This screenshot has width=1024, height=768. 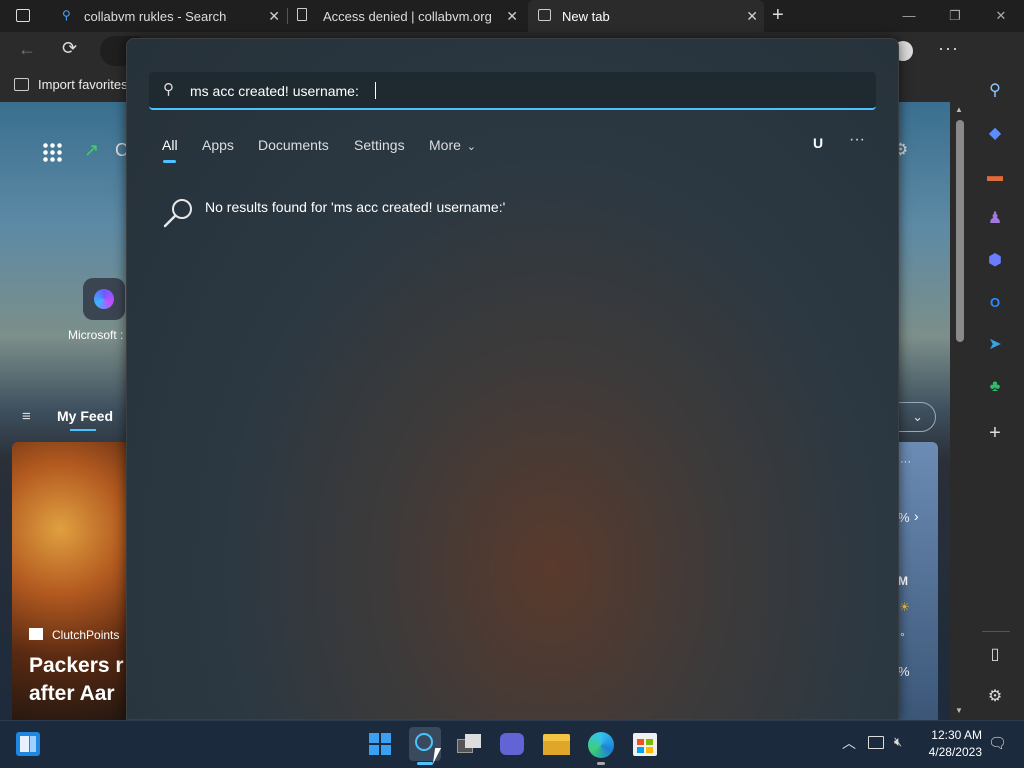 What do you see at coordinates (916, 516) in the screenshot?
I see `chevron-right-icon: ›` at bounding box center [916, 516].